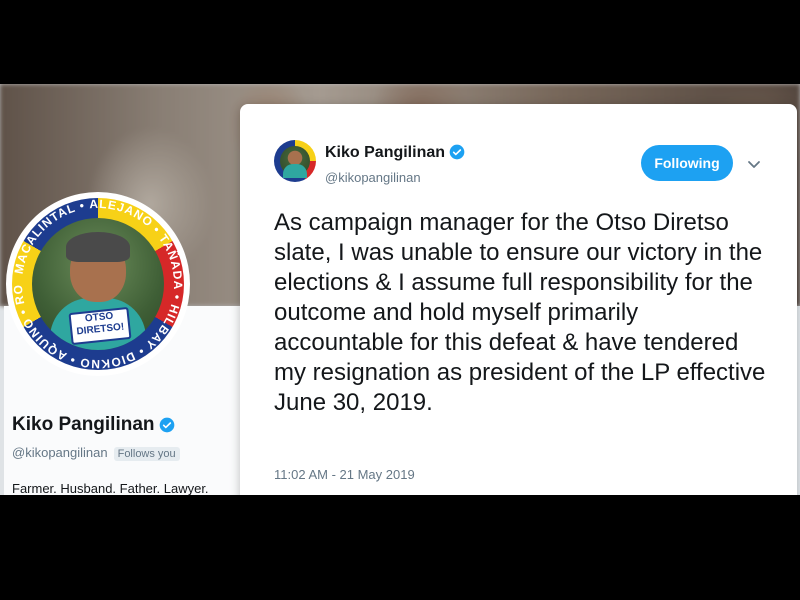 This screenshot has height=600, width=800. What do you see at coordinates (110, 488) in the screenshot?
I see `profile-bio: Farmer. Husband. Father. Lawyer.` at bounding box center [110, 488].